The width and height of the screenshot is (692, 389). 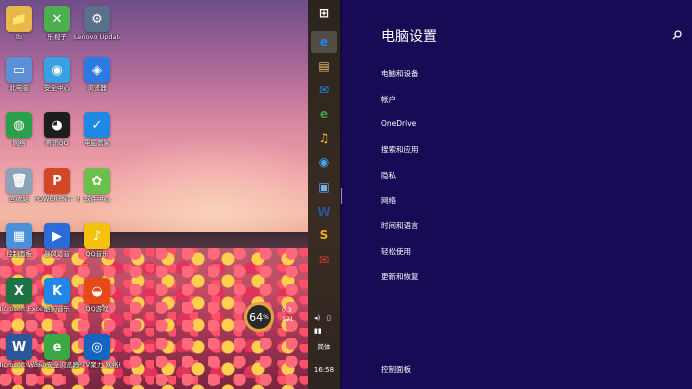 I want to click on settings-menu-item: 更新和恢复, so click(x=400, y=276).